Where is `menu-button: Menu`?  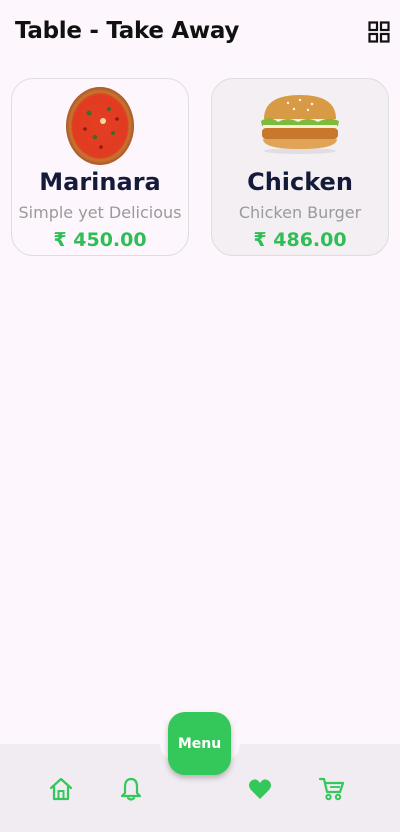
menu-button: Menu is located at coordinates (199, 743).